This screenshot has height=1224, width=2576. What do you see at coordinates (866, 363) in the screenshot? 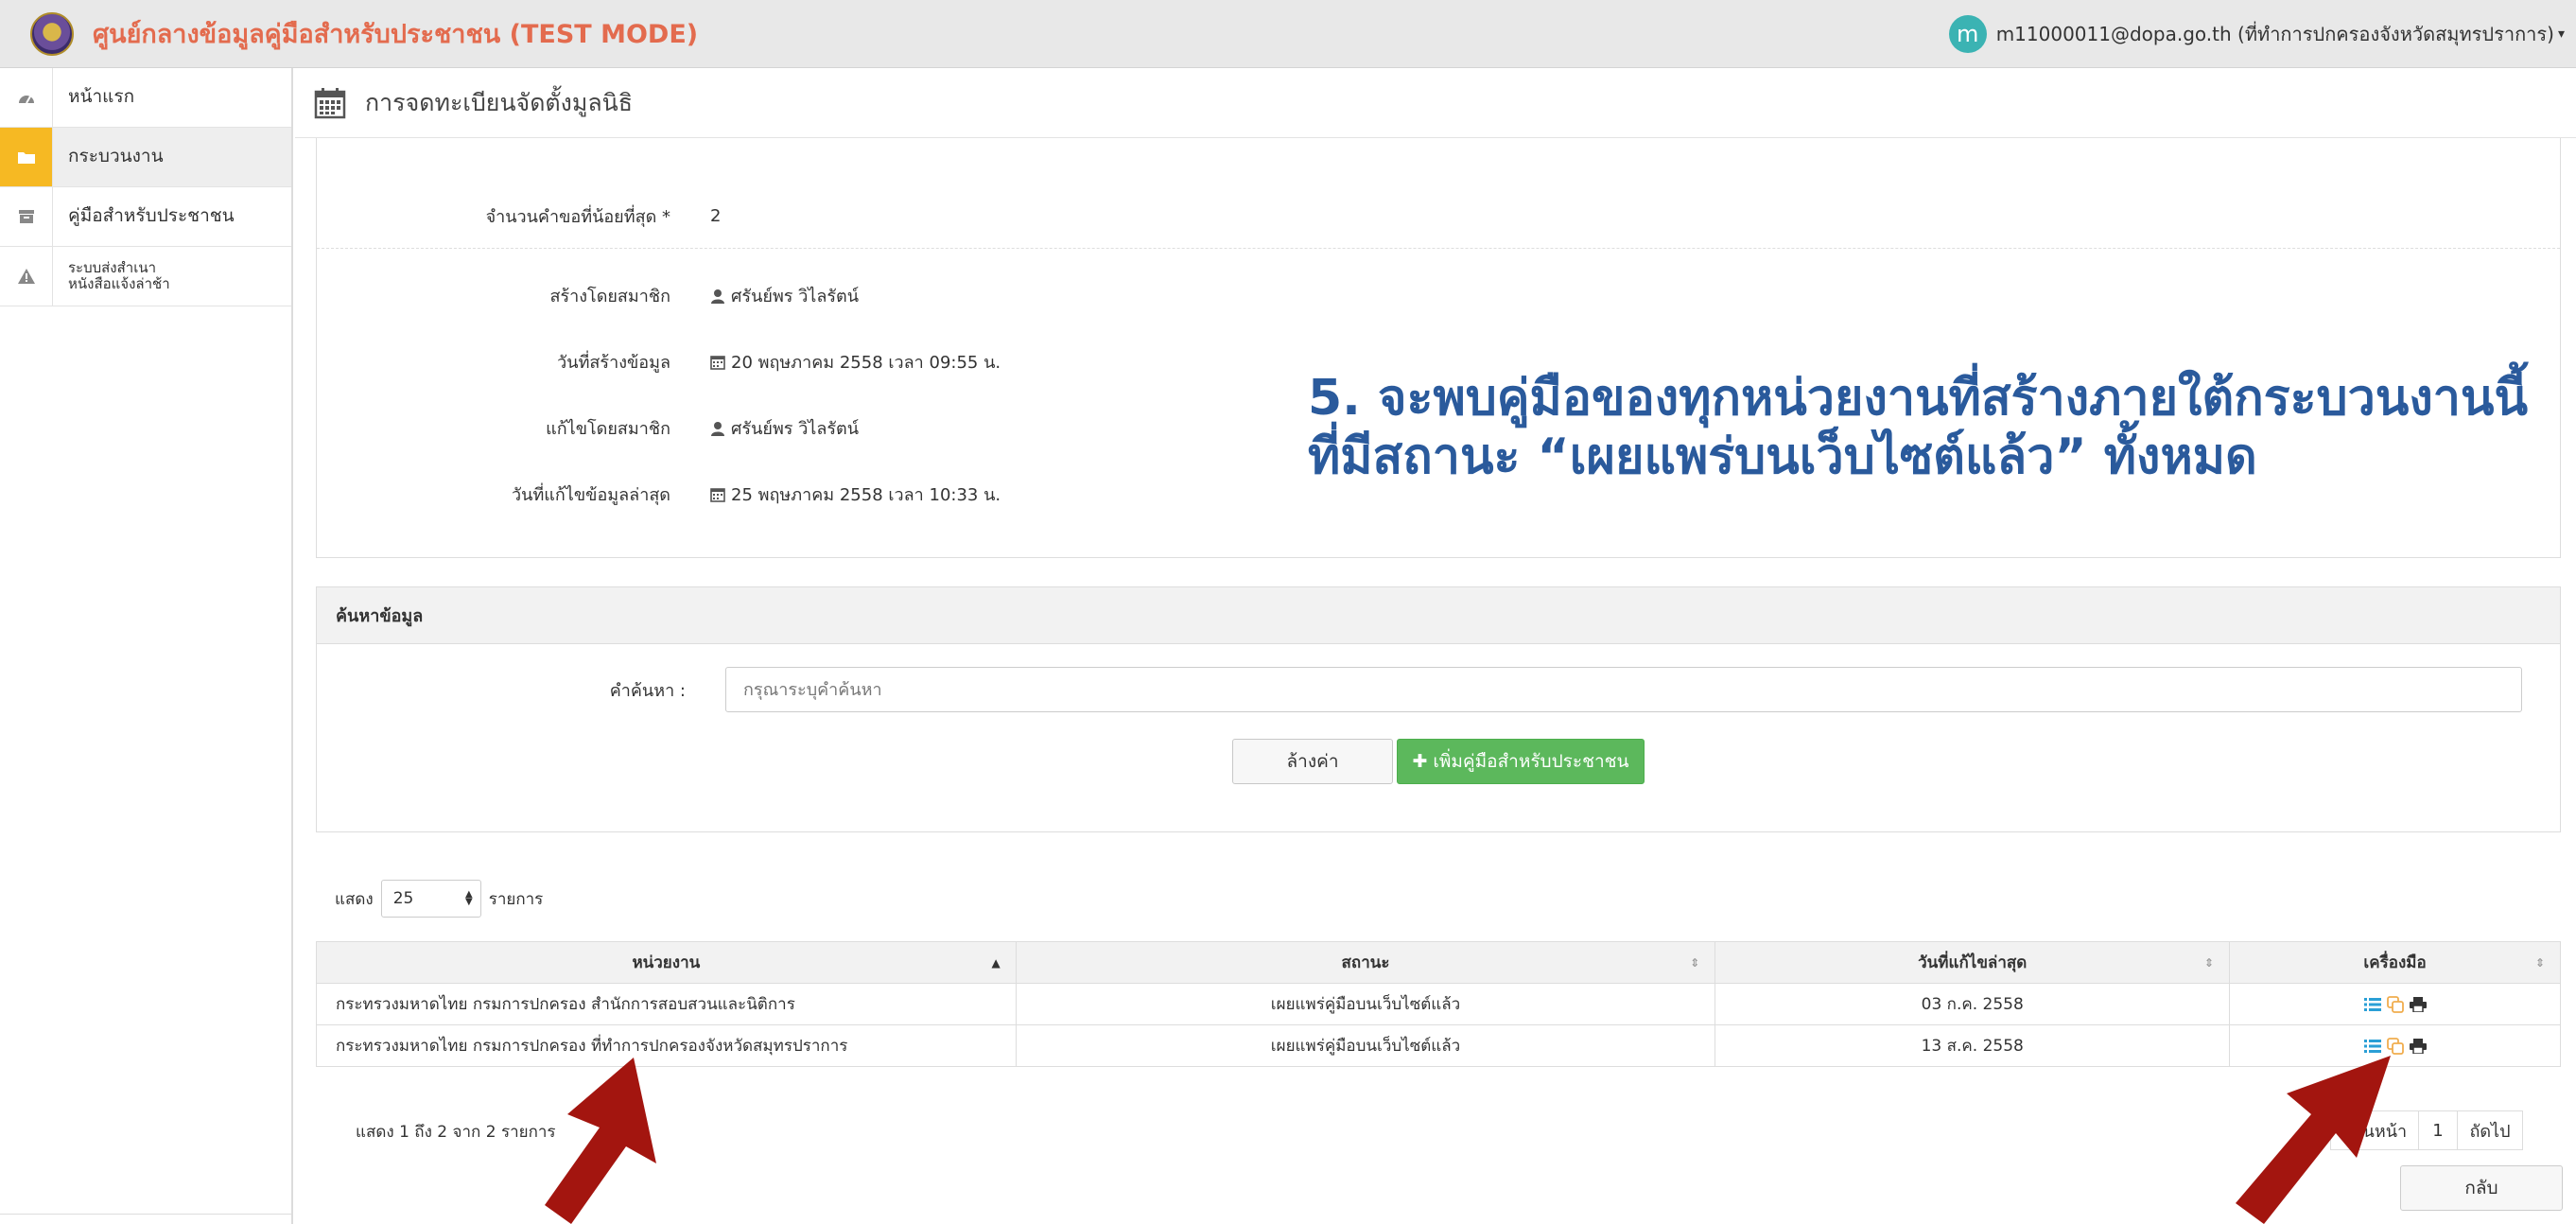
I see `created-date-value: 20 พฤษภาคม 2558 เวลา 09:55 น.` at bounding box center [866, 363].